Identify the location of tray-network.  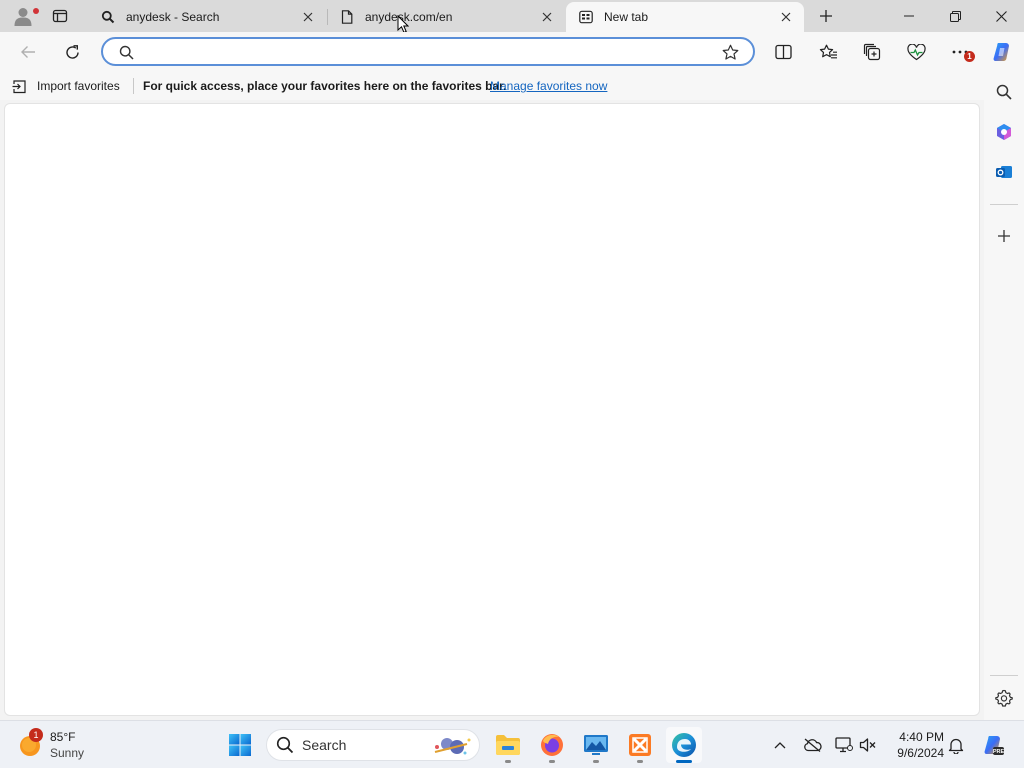
(844, 745).